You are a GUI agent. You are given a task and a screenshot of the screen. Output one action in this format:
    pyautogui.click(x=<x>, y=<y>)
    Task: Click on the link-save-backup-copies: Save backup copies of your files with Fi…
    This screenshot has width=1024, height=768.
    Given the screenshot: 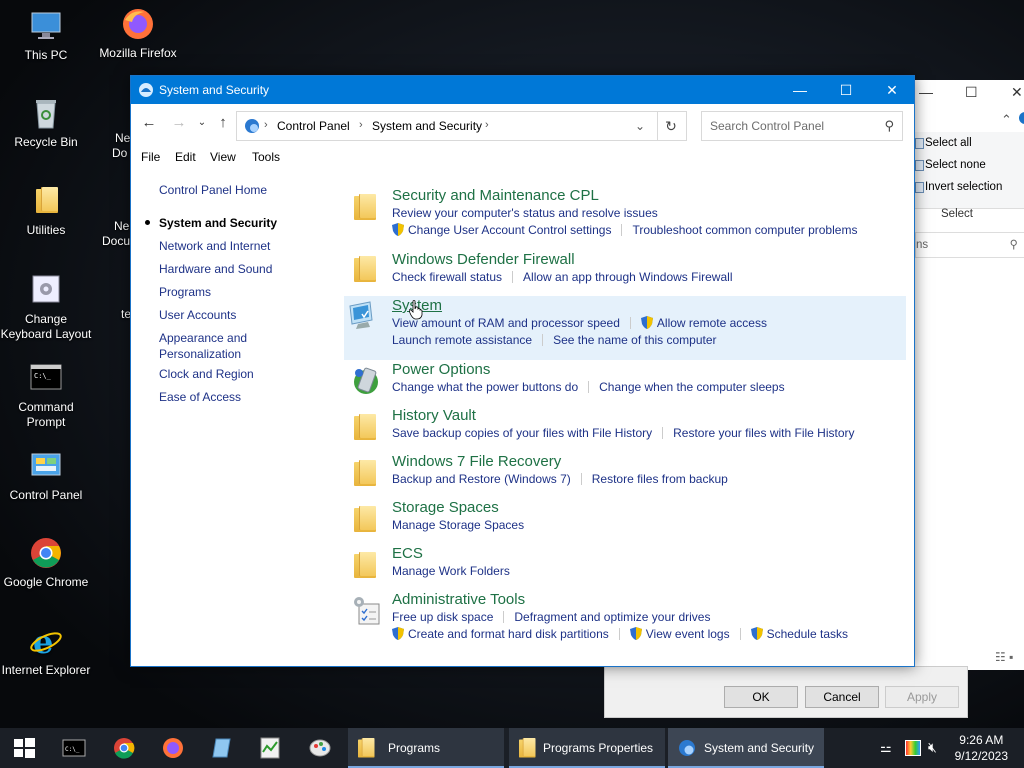 What is the action you would take?
    pyautogui.click(x=522, y=433)
    